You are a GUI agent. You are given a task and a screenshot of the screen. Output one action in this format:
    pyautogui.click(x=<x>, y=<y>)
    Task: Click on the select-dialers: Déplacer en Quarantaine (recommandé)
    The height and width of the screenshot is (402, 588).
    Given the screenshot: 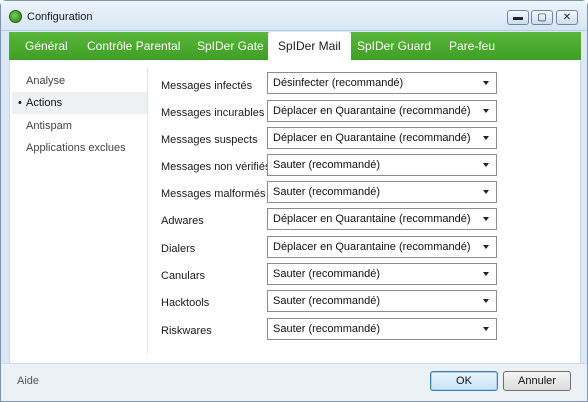 What is the action you would take?
    pyautogui.click(x=382, y=247)
    